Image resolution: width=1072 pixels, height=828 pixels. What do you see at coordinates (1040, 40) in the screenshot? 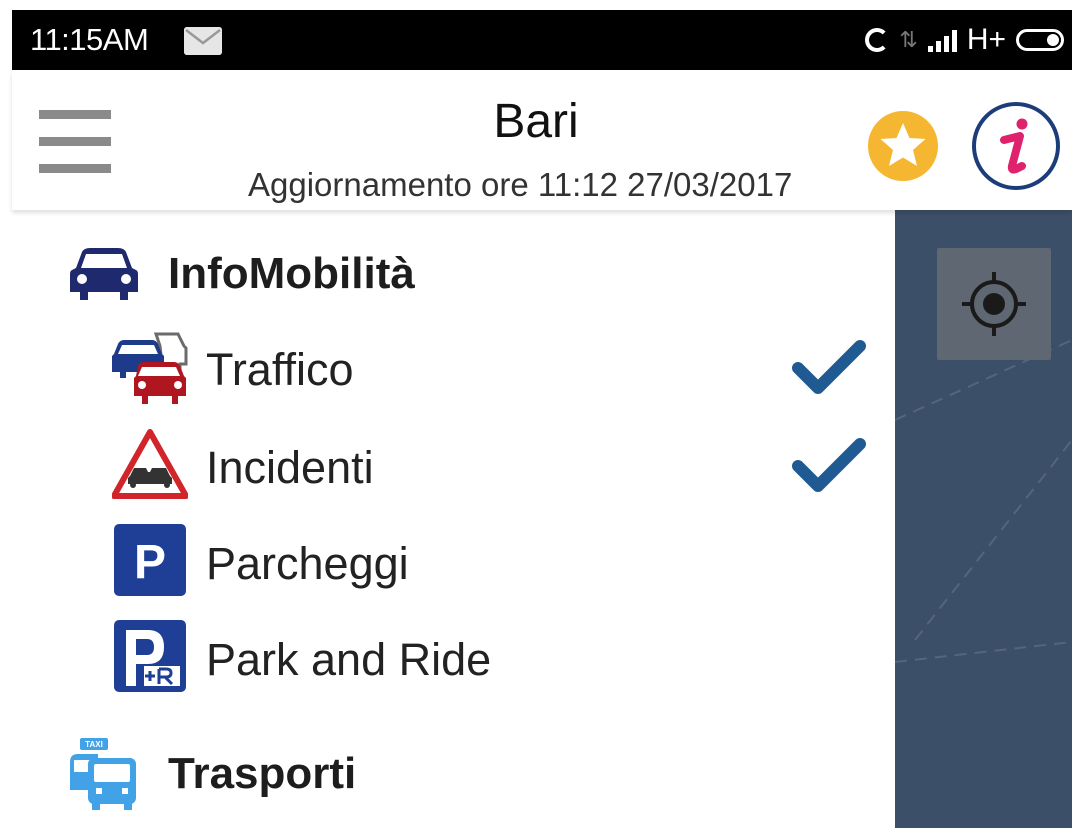
I see `battery-icon` at bounding box center [1040, 40].